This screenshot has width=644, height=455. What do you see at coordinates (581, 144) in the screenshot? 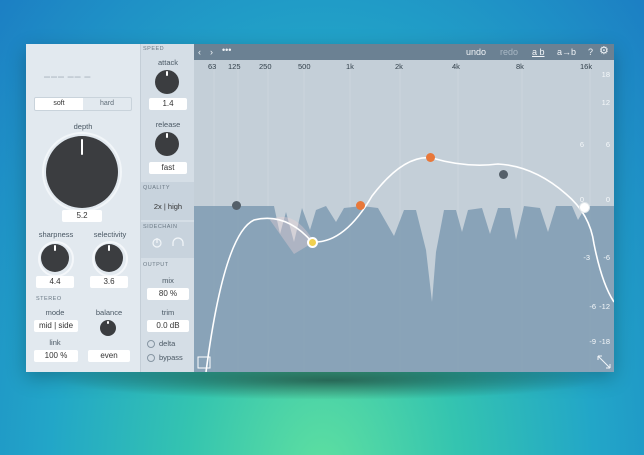
I see `db-inner-label: 6` at bounding box center [581, 144].